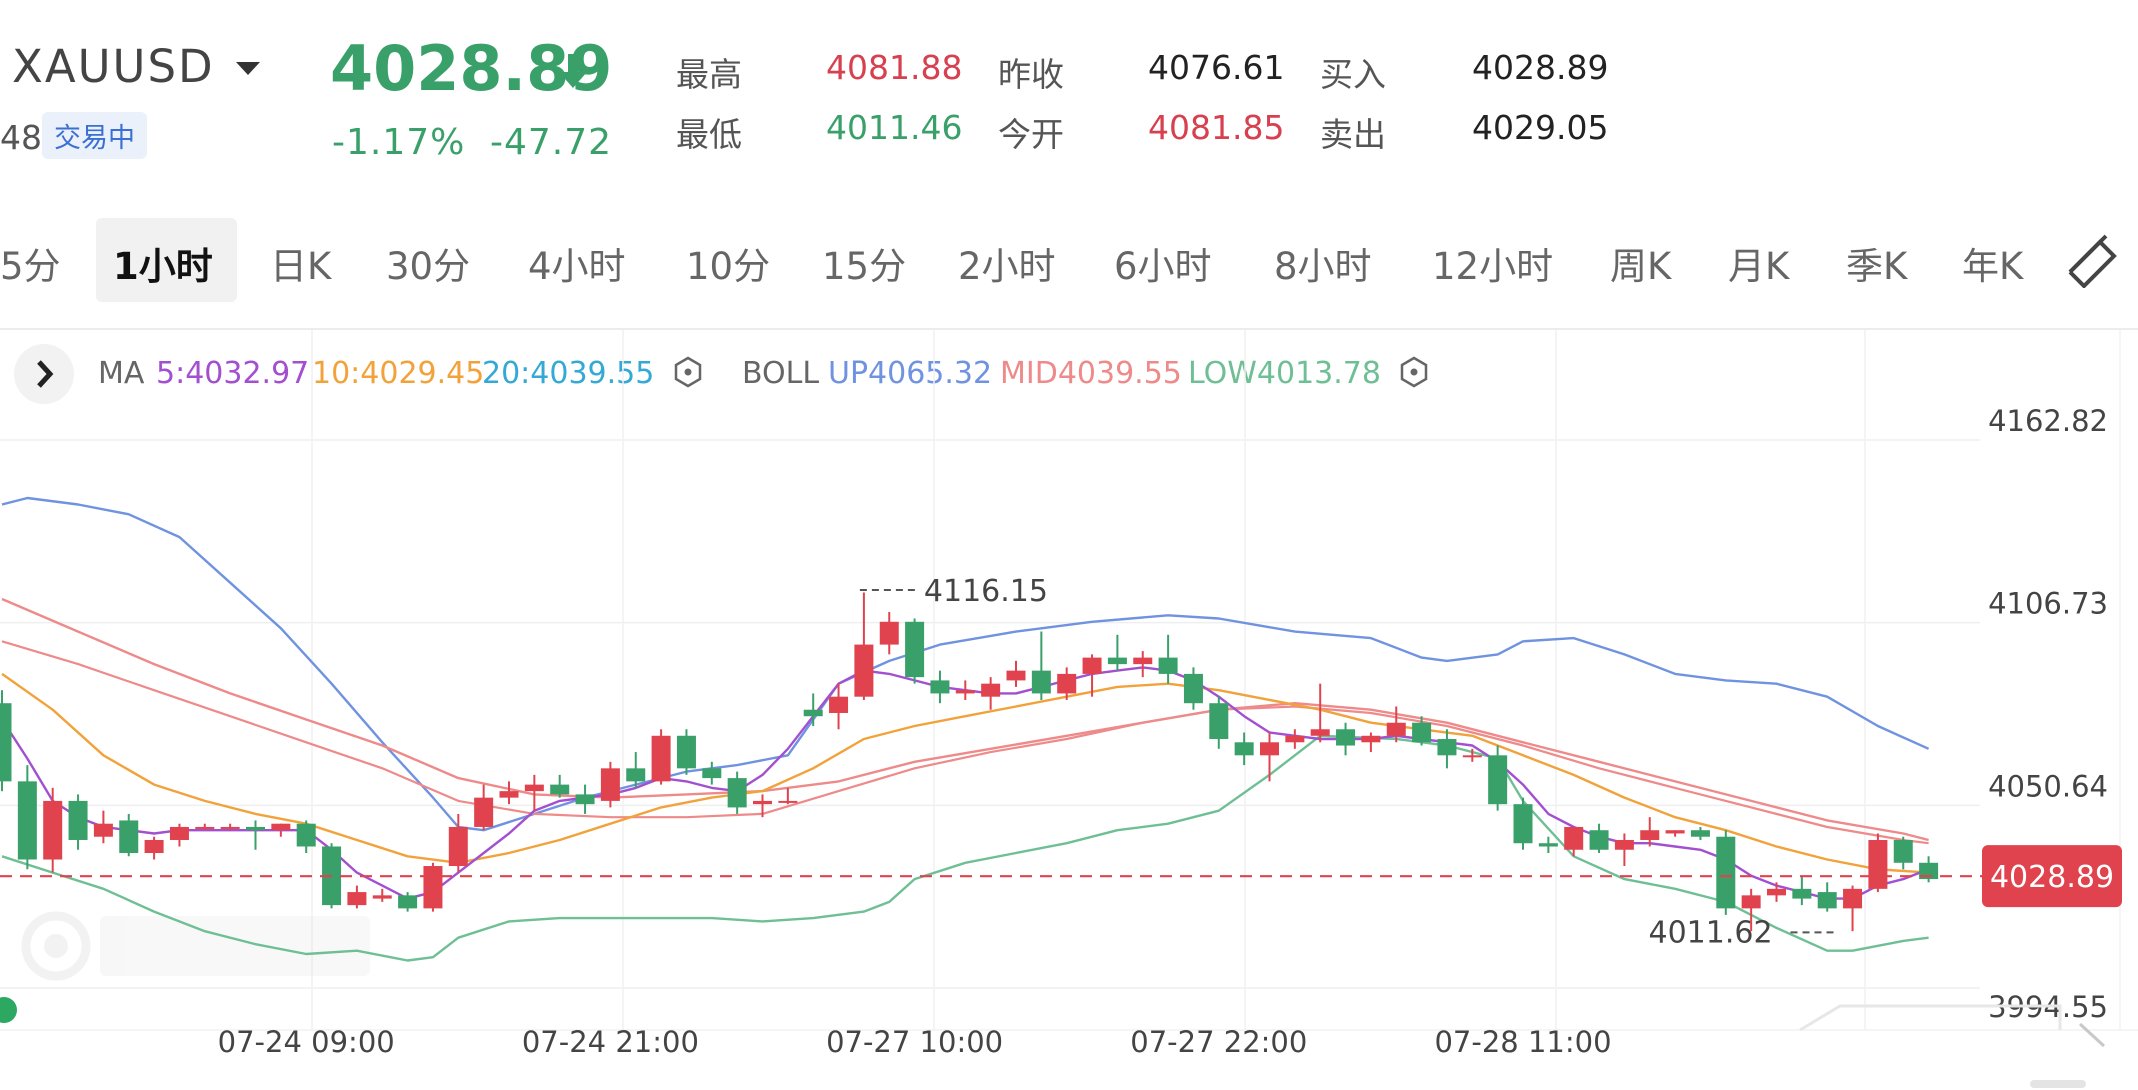 The height and width of the screenshot is (1090, 2138). What do you see at coordinates (1540, 127) in the screenshot?
I see `quote-value-ask: 4029.05` at bounding box center [1540, 127].